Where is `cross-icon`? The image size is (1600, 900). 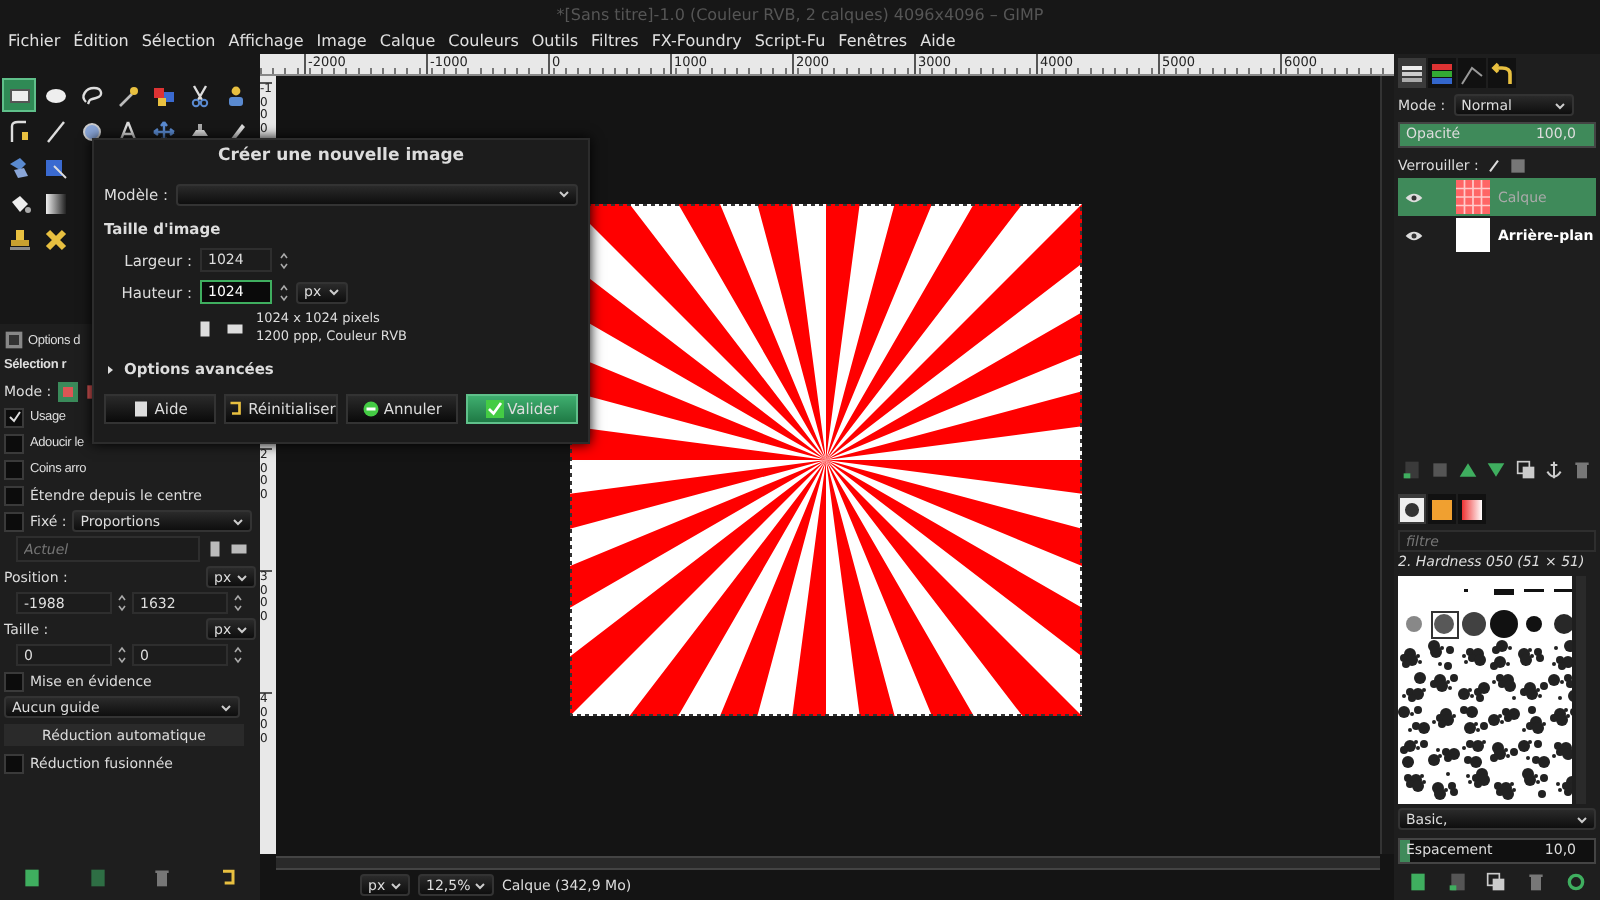
cross-icon is located at coordinates (55, 239).